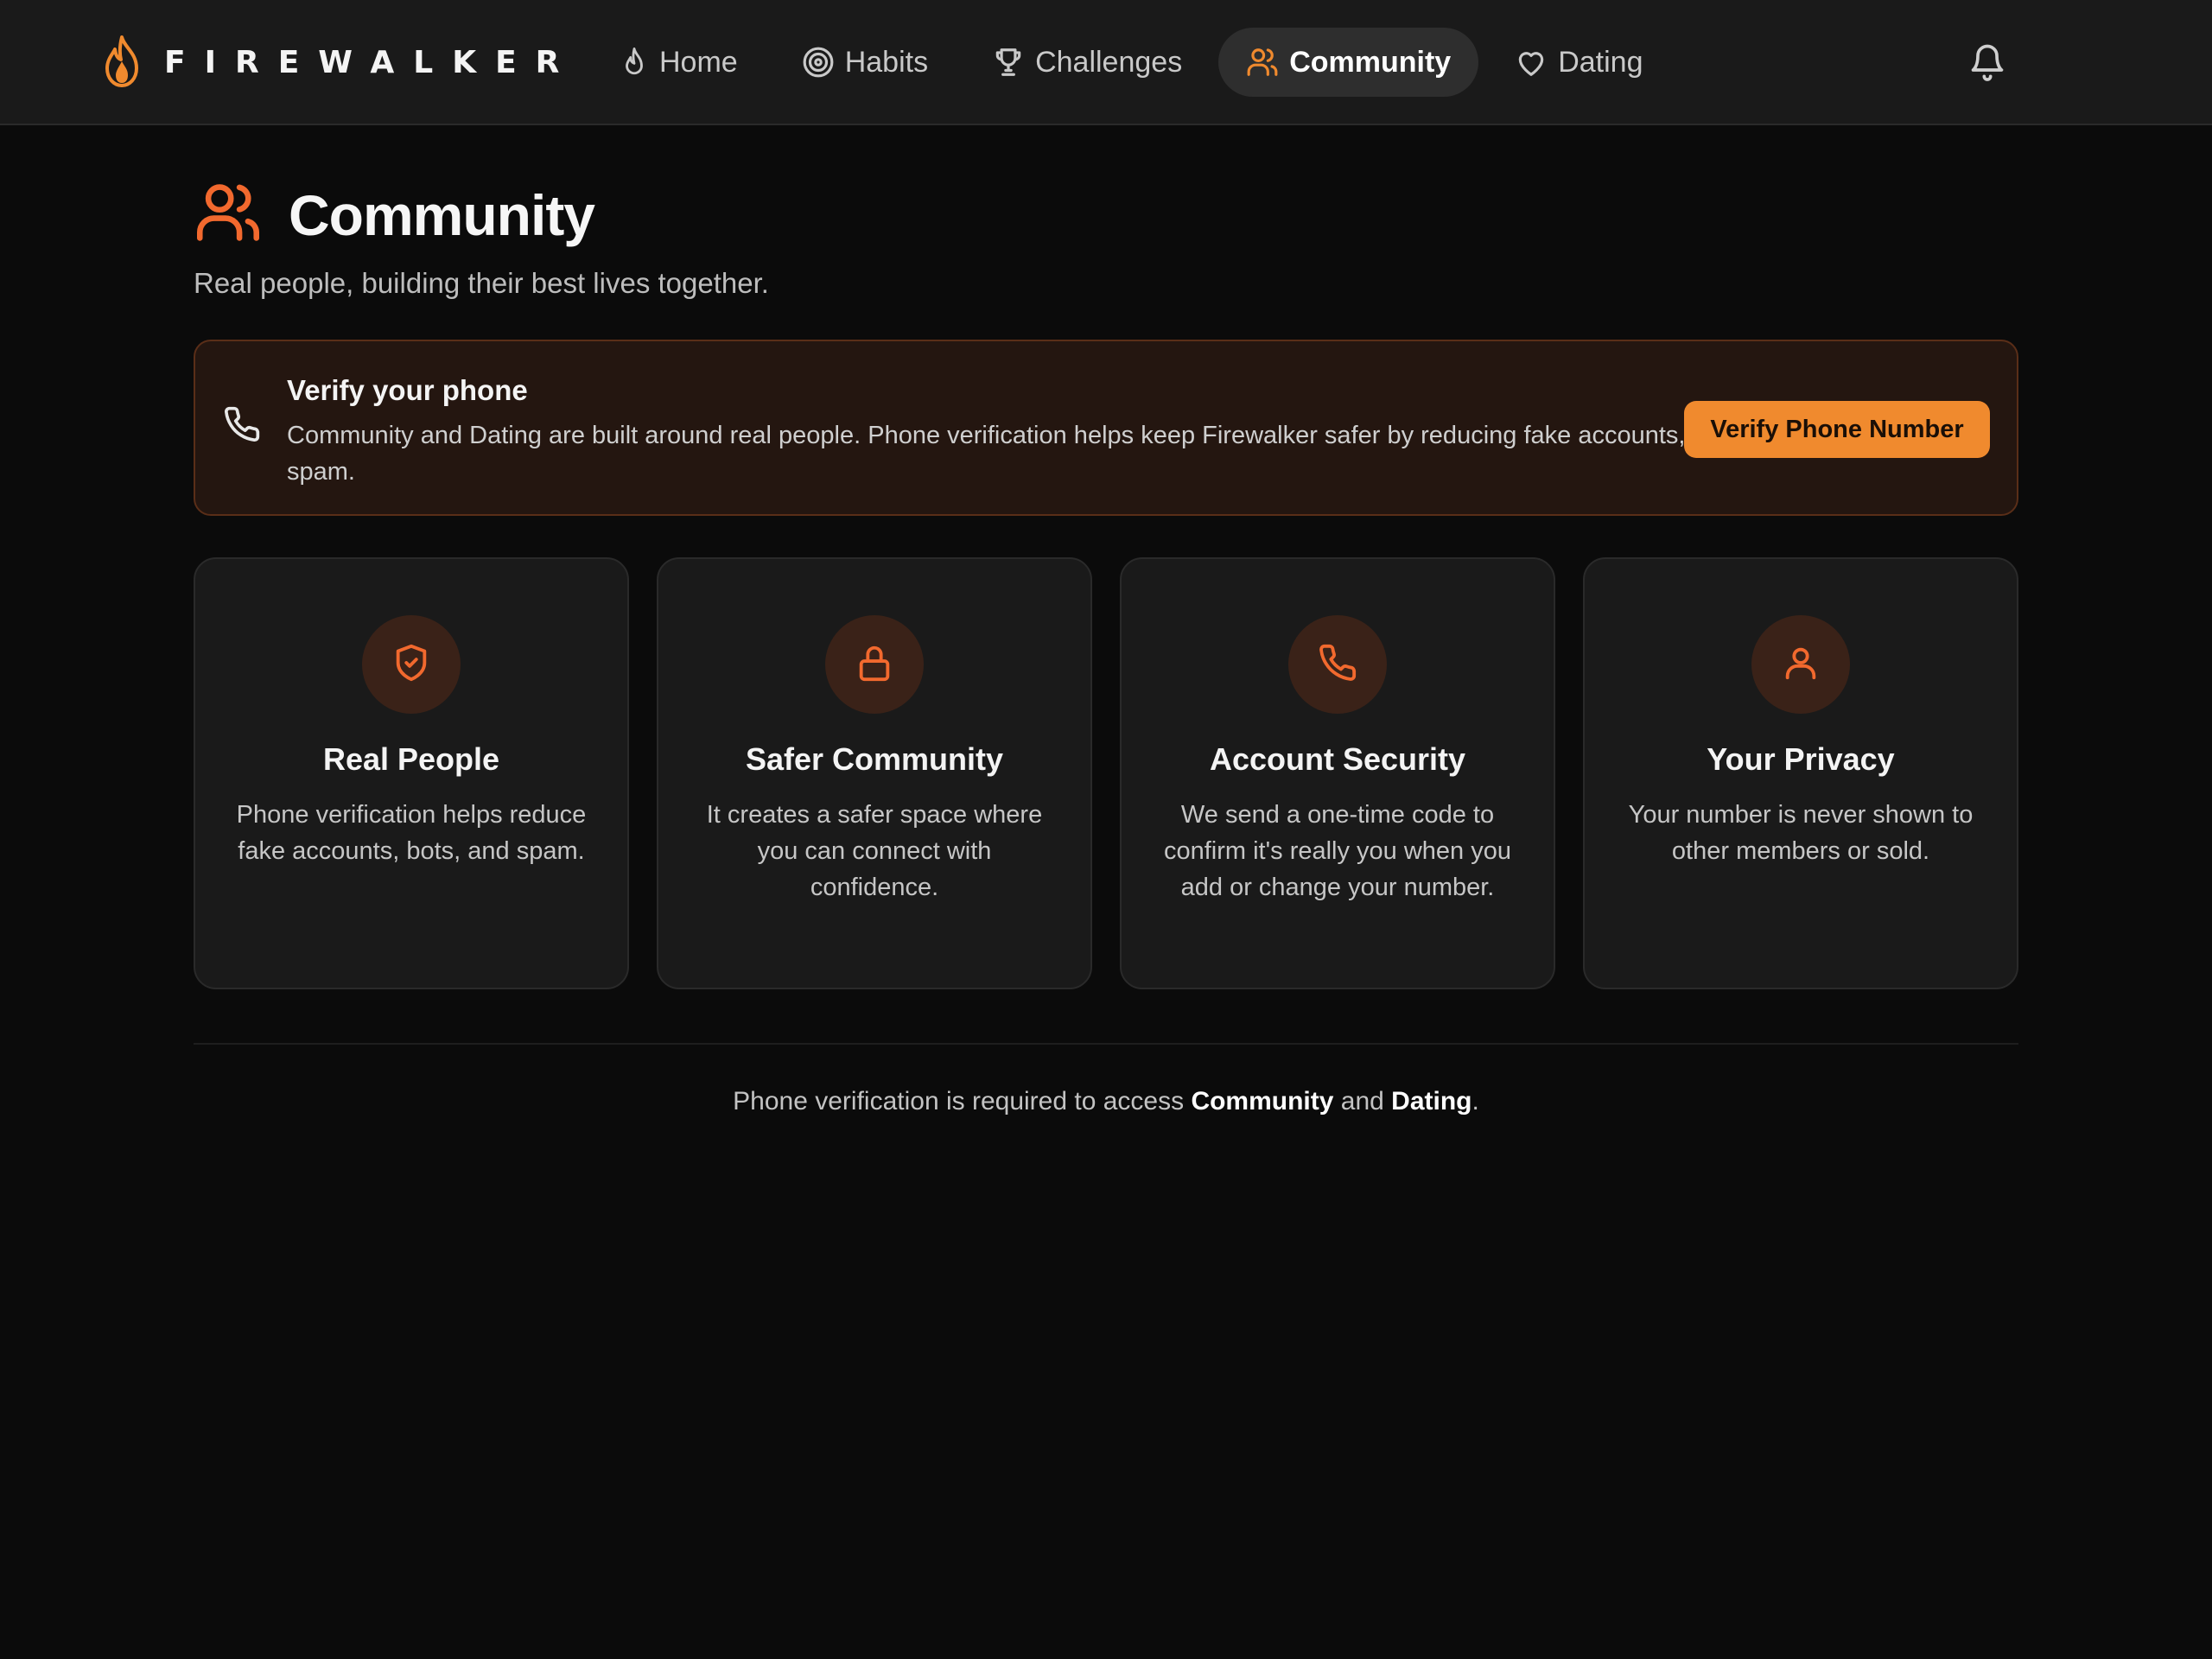 The height and width of the screenshot is (1659, 2212). I want to click on title-row: Community, so click(481, 214).